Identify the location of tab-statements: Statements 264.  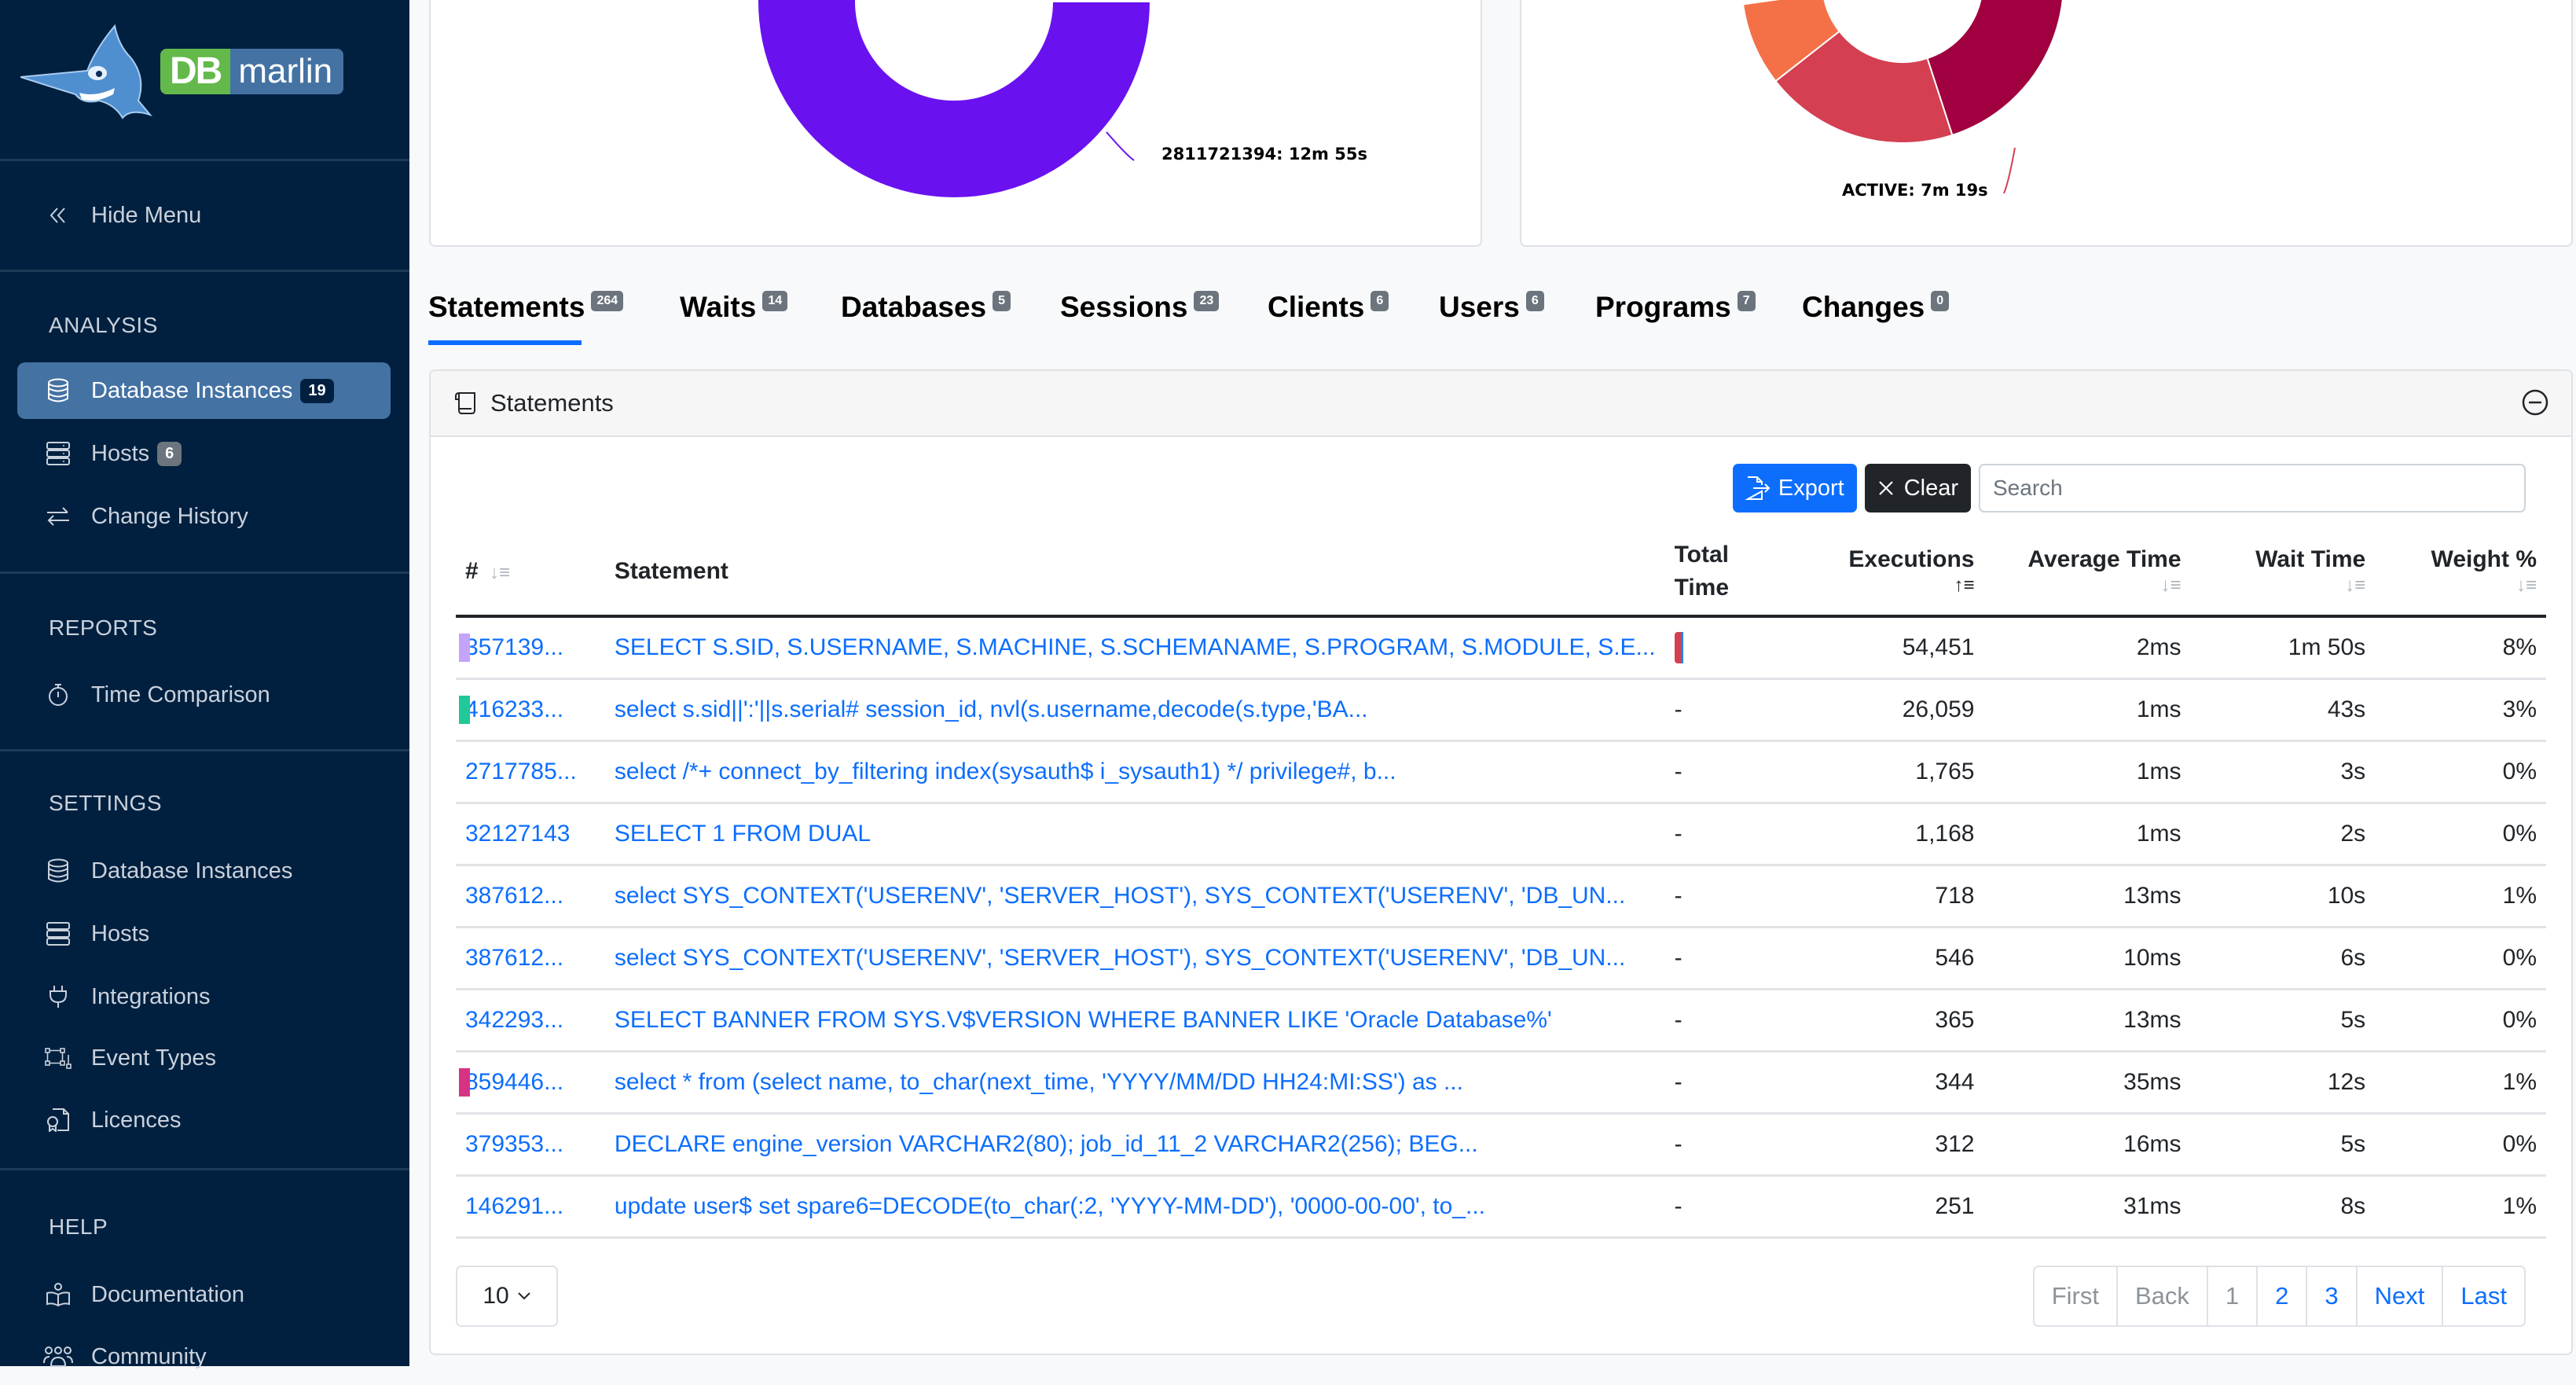
(526, 307).